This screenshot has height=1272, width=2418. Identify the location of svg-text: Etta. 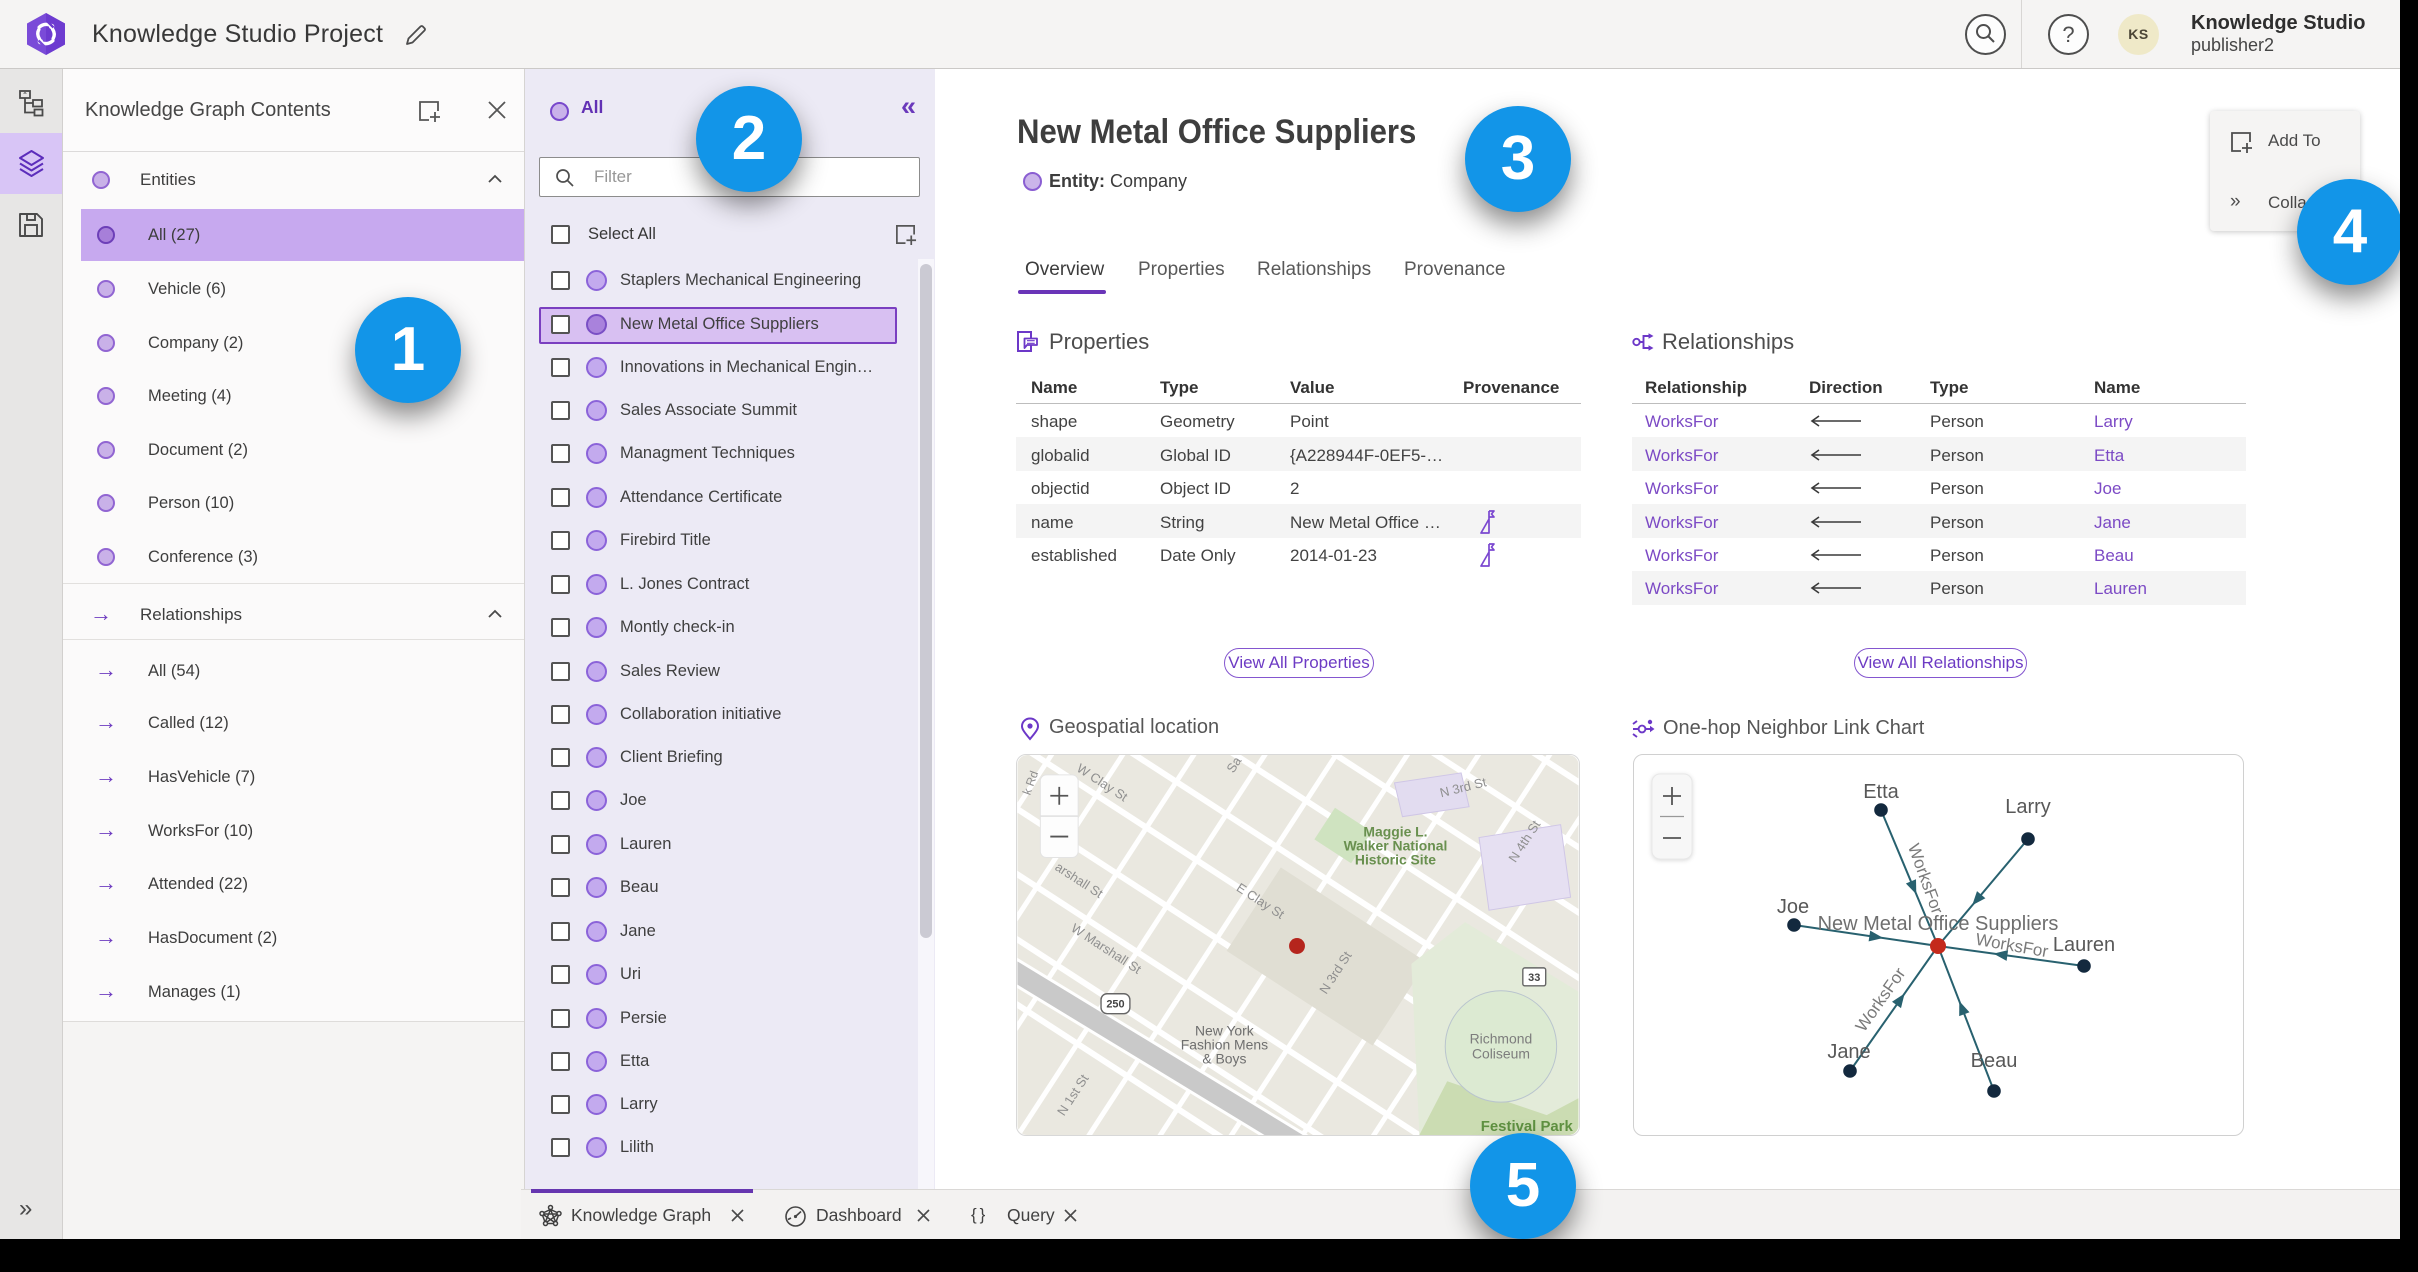
(1881, 792).